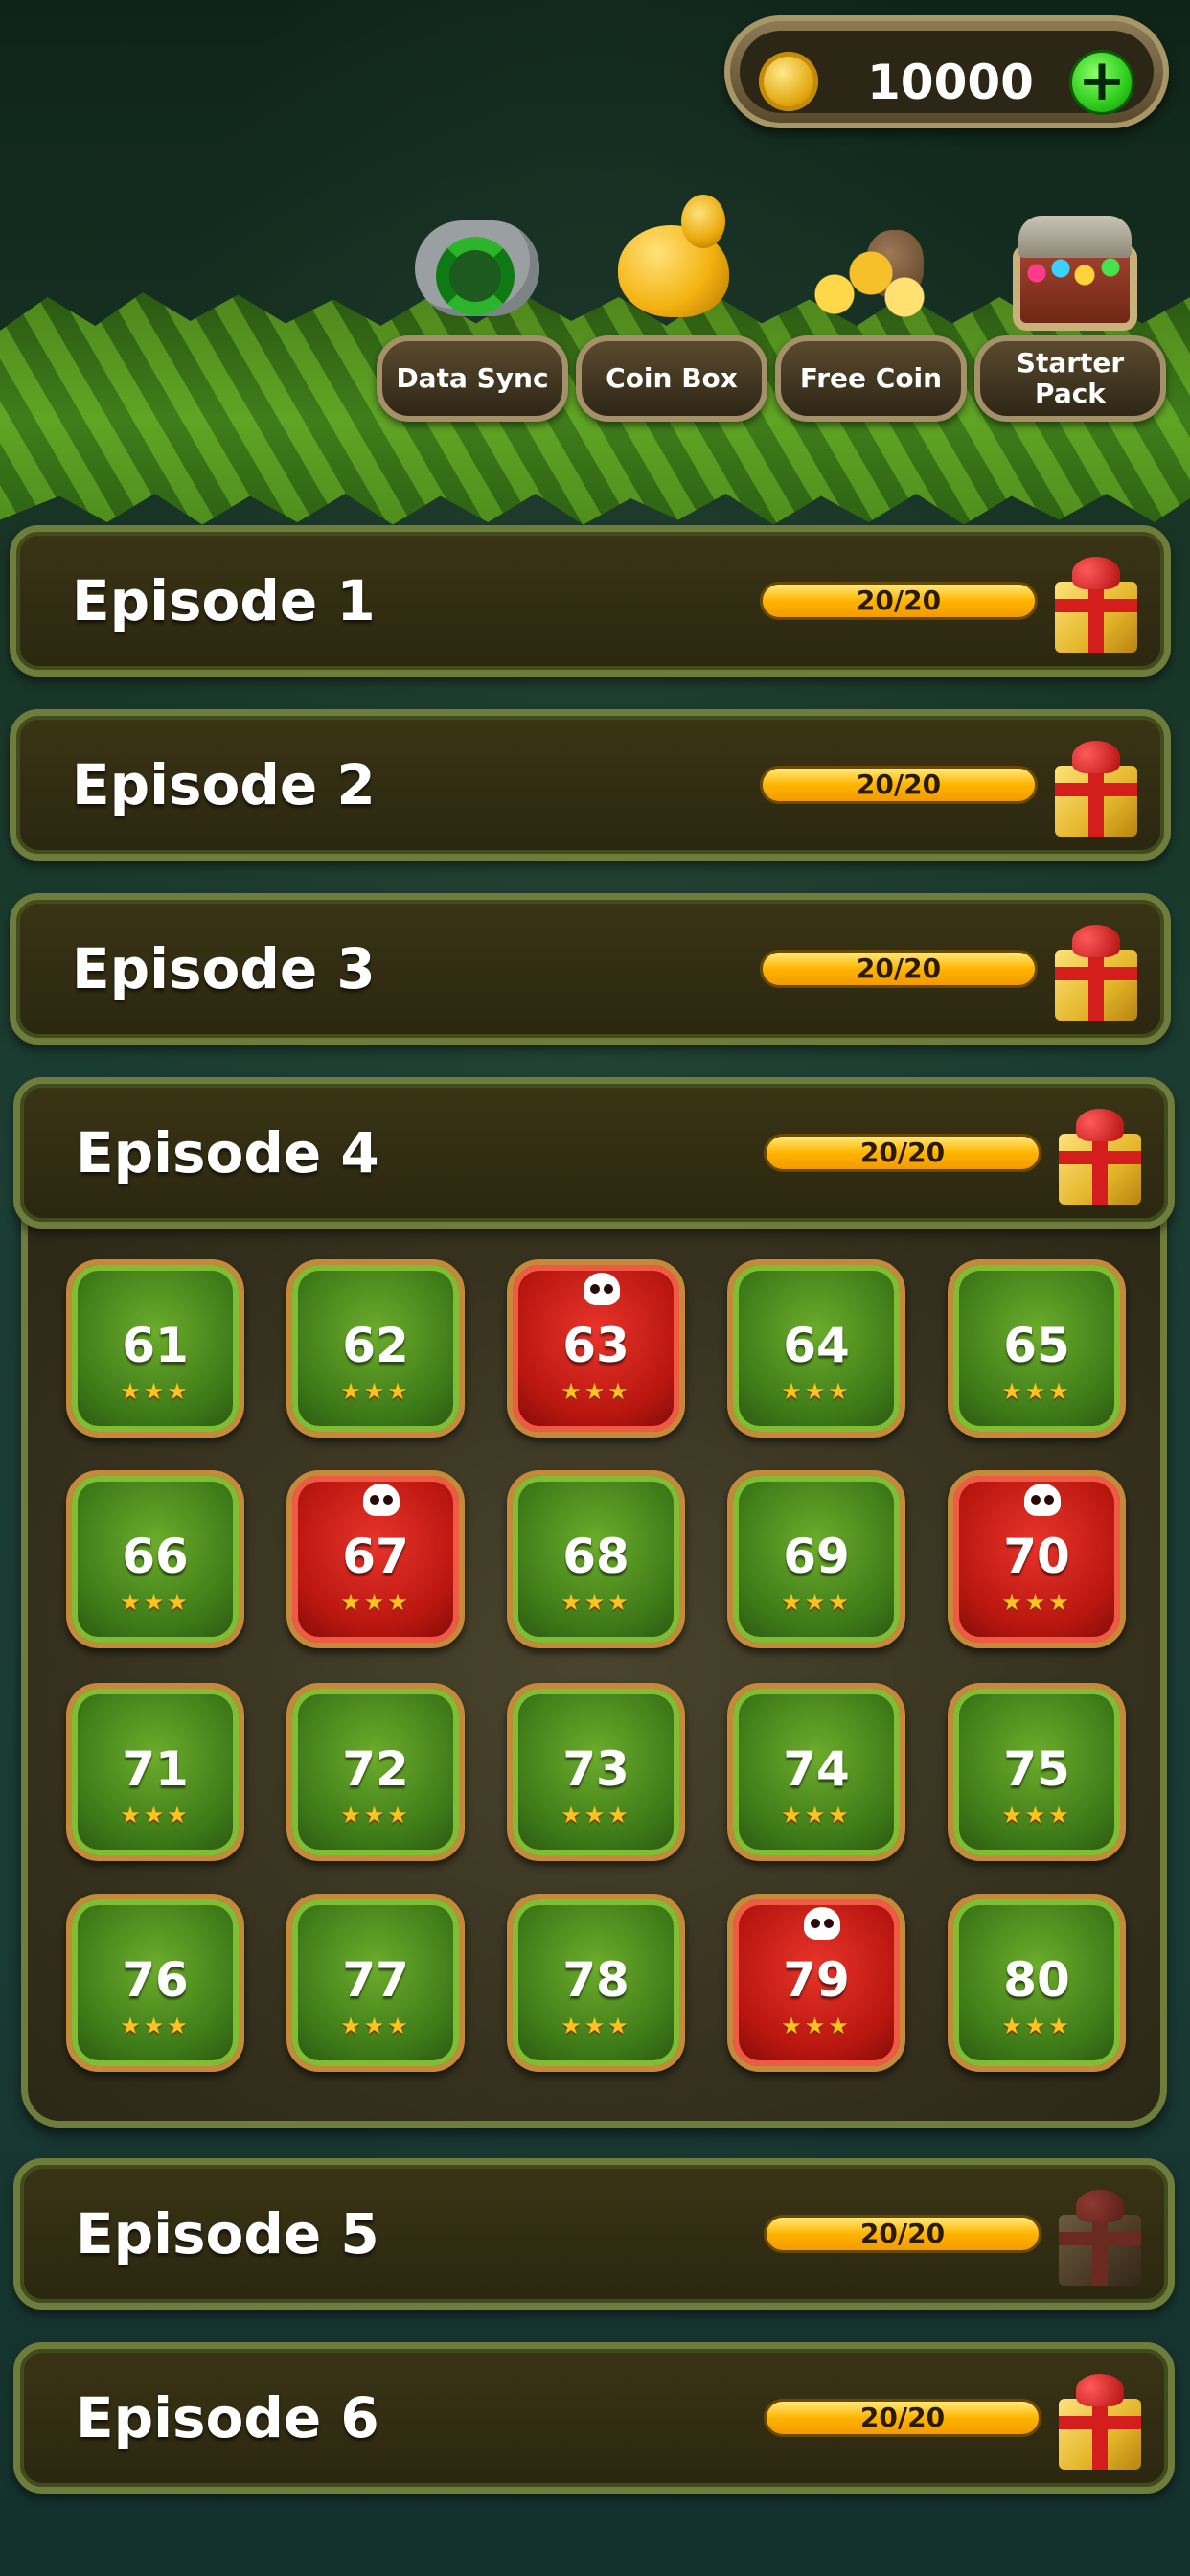 The width and height of the screenshot is (1190, 2576). I want to click on level-tile: 80 ★★★, so click(1037, 1983).